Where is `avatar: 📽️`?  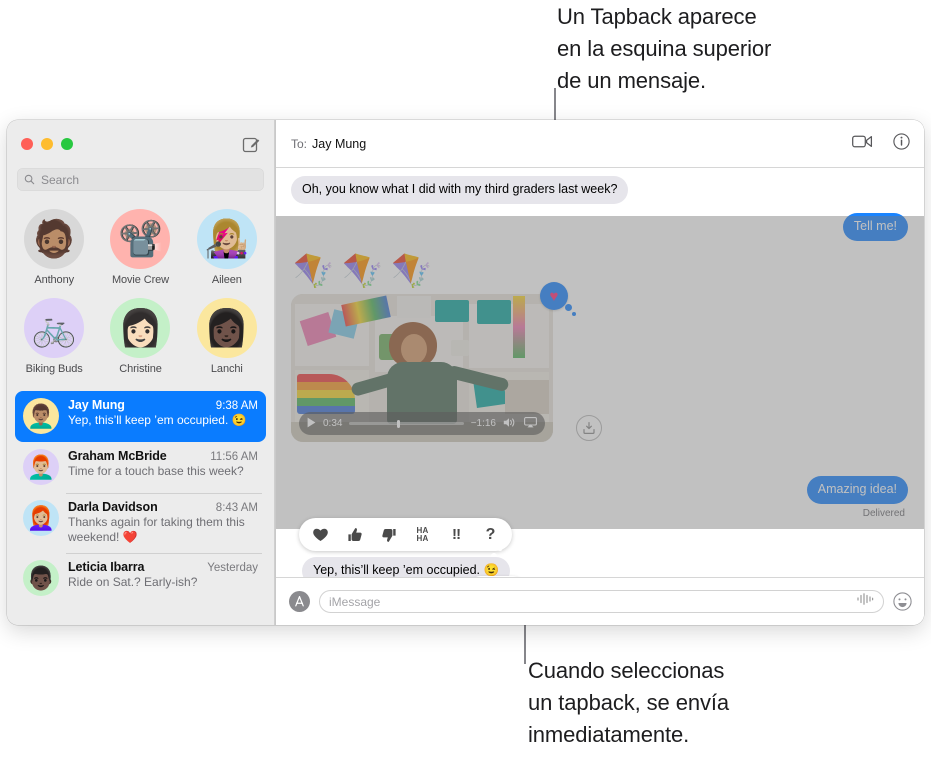
avatar: 📽️ is located at coordinates (140, 239).